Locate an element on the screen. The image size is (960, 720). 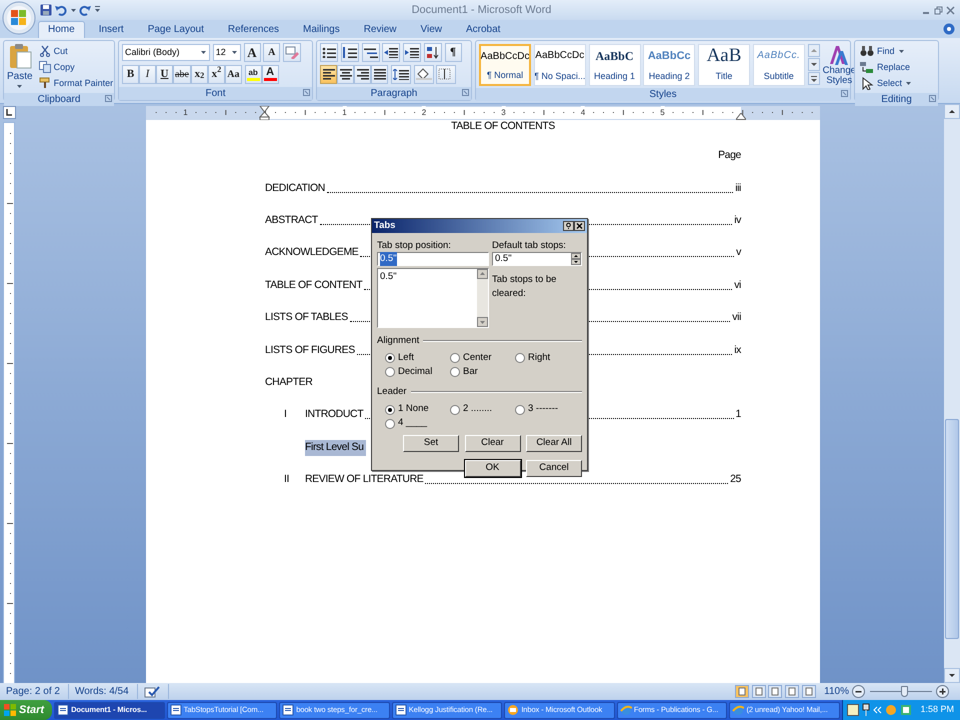
clipboard-button: Format Painter is located at coordinates (76, 83).